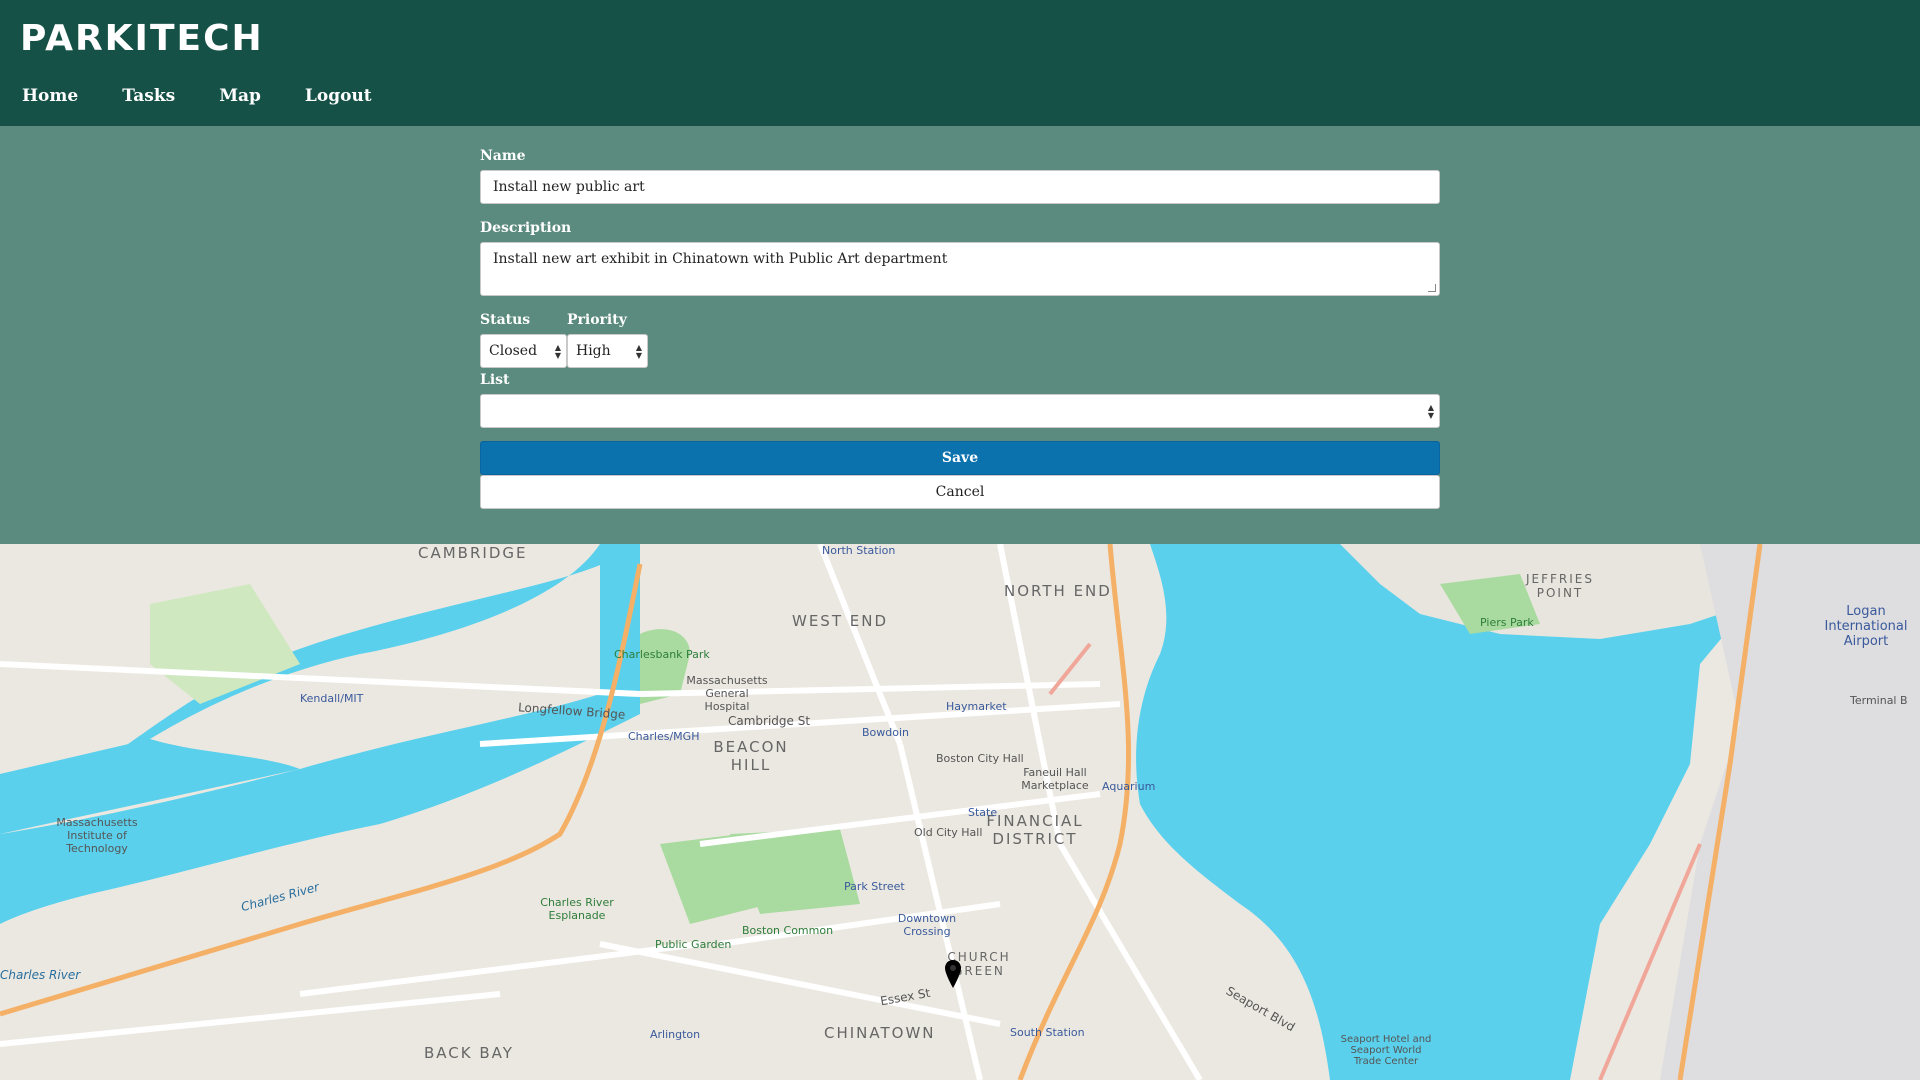 Image resolution: width=1920 pixels, height=1080 pixels. What do you see at coordinates (240, 96) in the screenshot?
I see `nav-map-link: Map` at bounding box center [240, 96].